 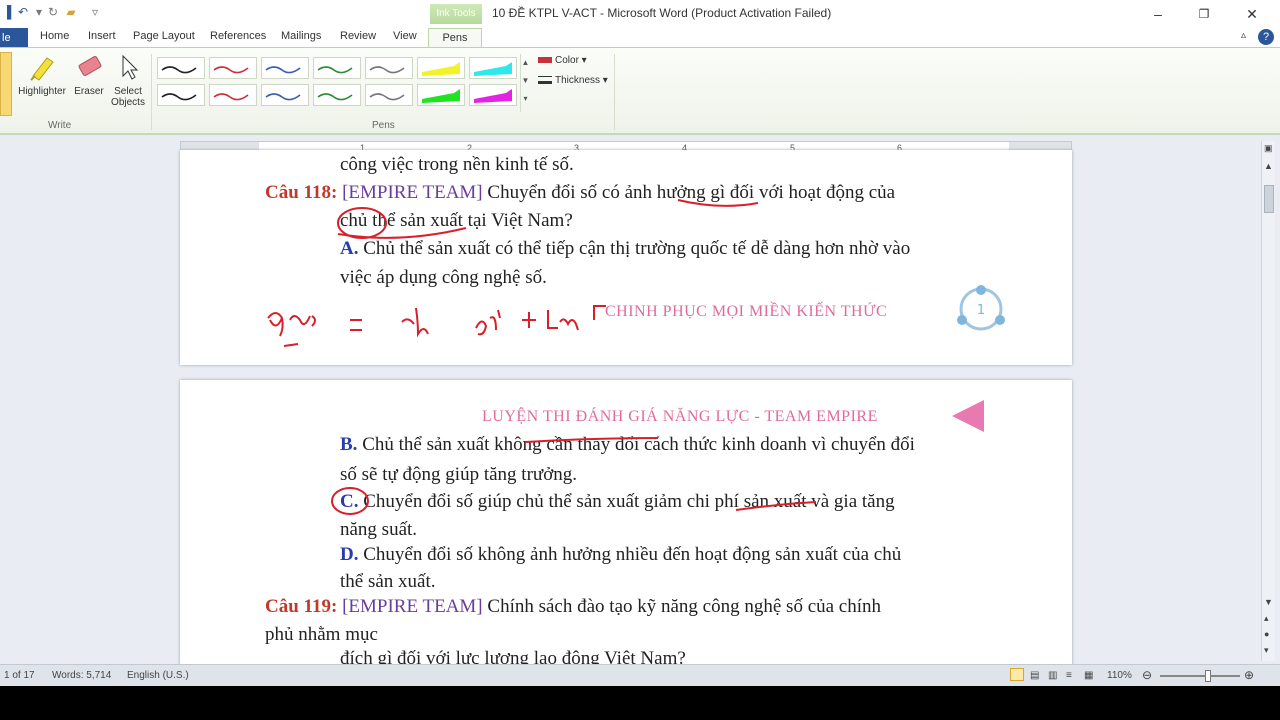 What do you see at coordinates (358, 36) in the screenshot?
I see `tab-review: Review` at bounding box center [358, 36].